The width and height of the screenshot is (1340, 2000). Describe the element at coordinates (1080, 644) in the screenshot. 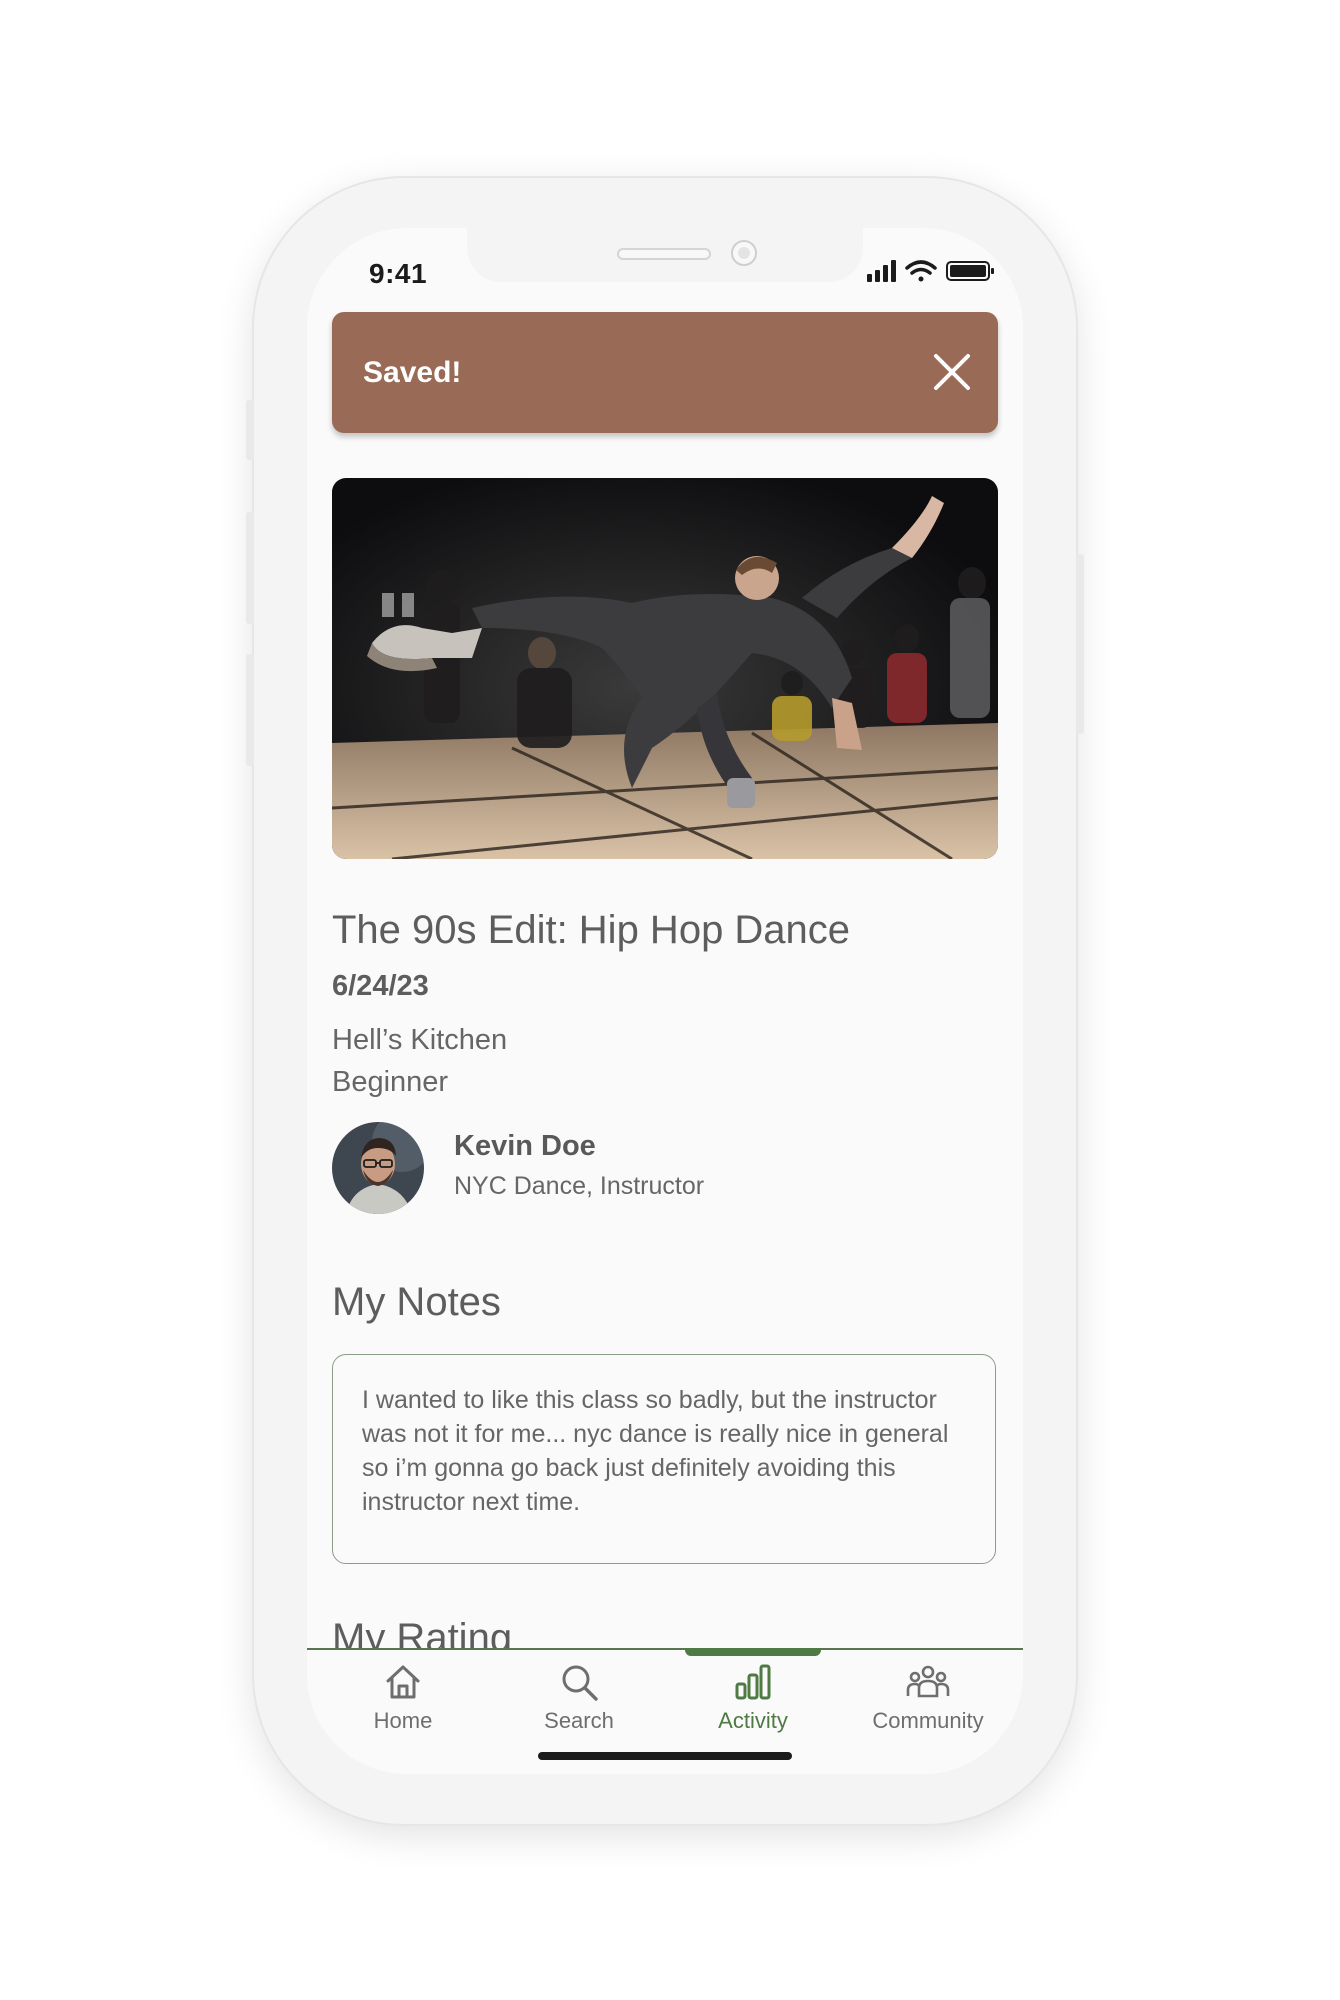

I see `power-button` at that location.